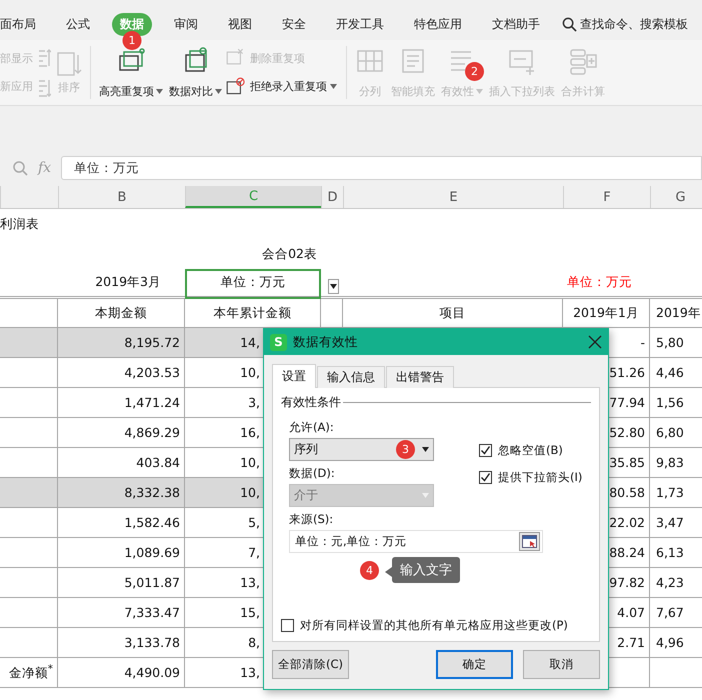  I want to click on allow-select: 序列 3, so click(361, 449).